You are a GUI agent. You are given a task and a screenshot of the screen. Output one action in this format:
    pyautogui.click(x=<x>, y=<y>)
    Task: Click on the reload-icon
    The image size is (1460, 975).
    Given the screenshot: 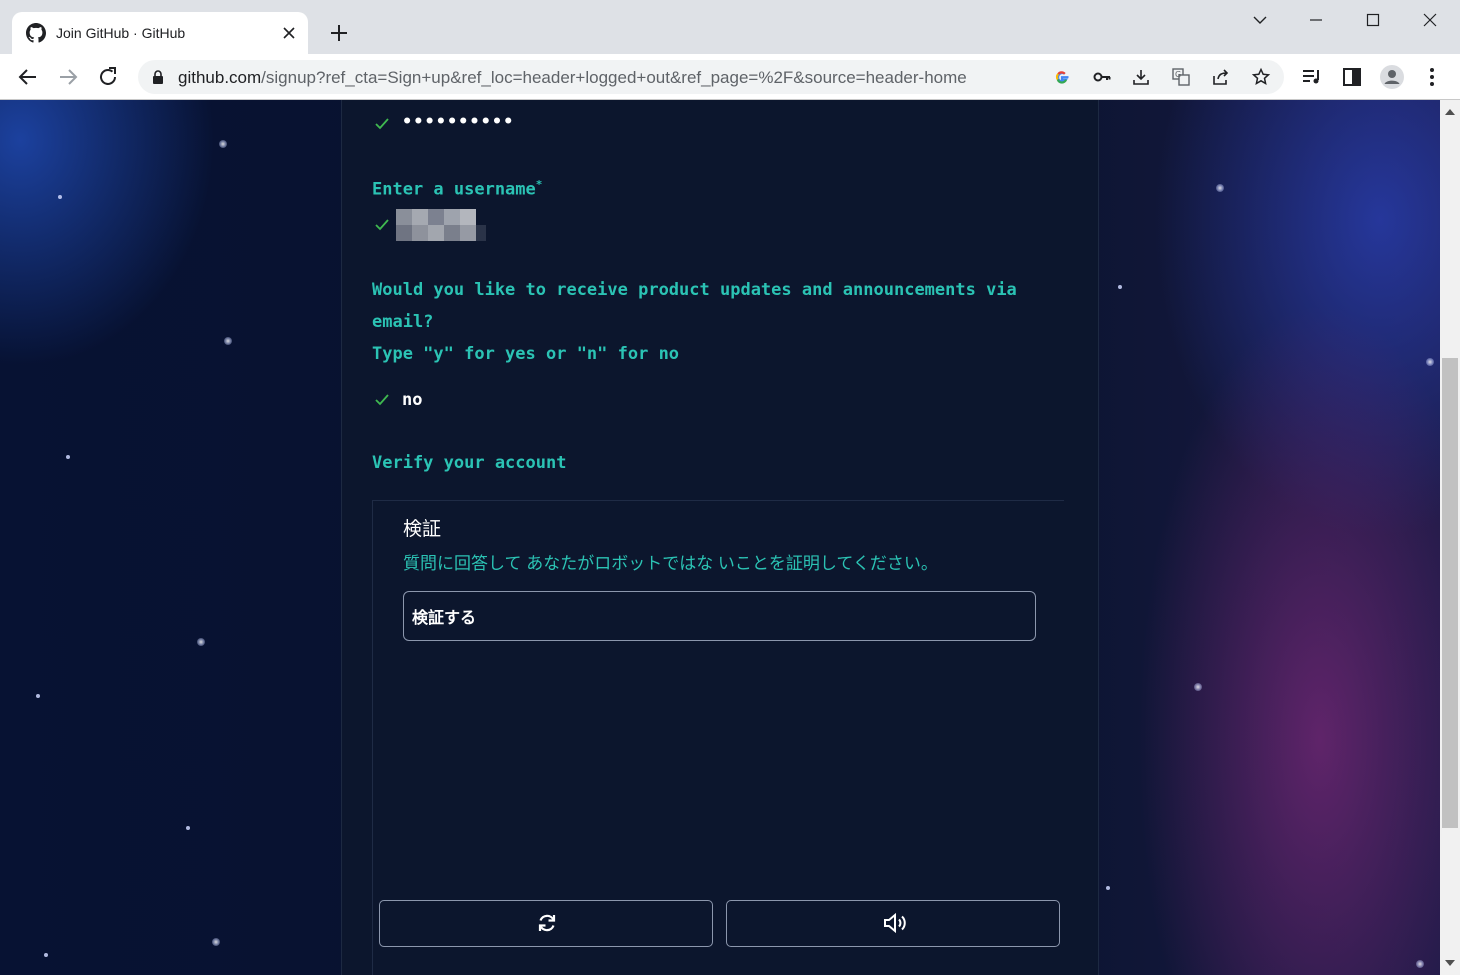 What is the action you would take?
    pyautogui.click(x=547, y=923)
    